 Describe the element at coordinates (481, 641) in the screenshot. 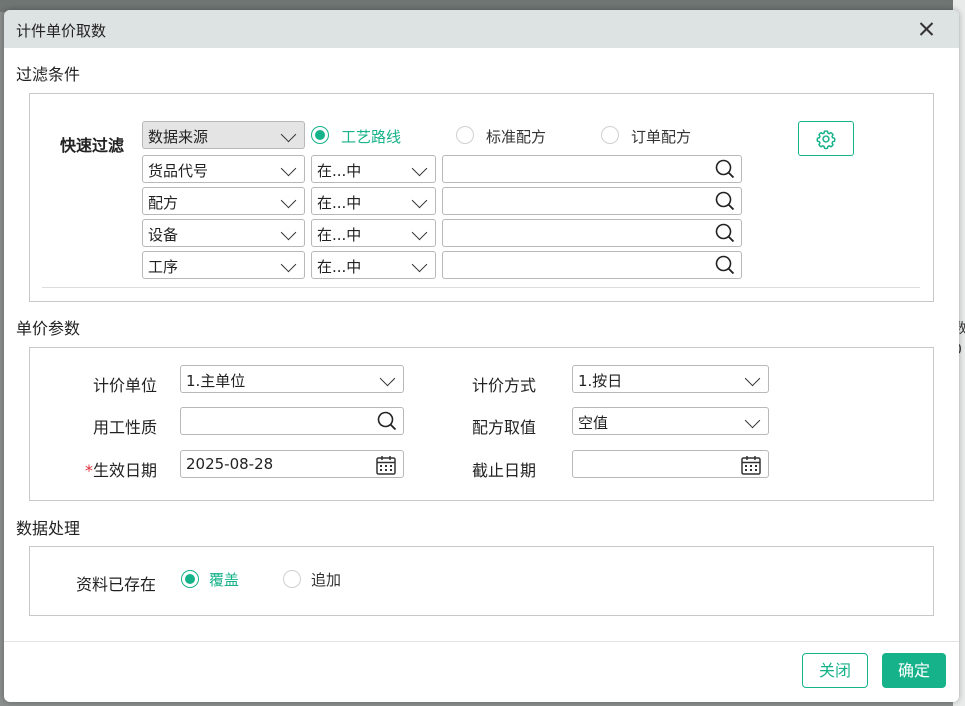

I see `footer-divider` at that location.